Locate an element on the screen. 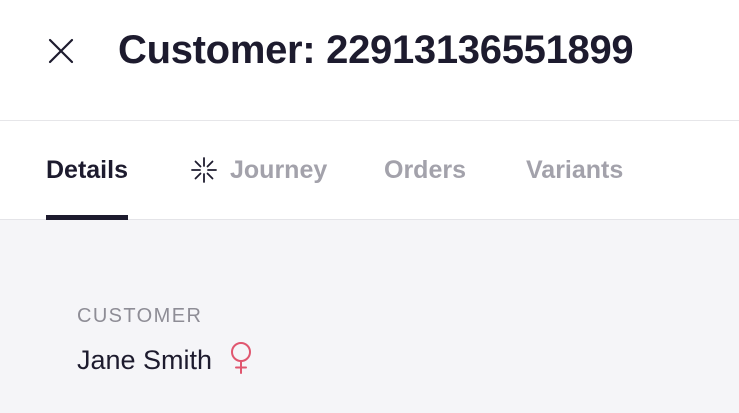 The height and width of the screenshot is (413, 739). page-title: Customer: 22913136551899 is located at coordinates (376, 50).